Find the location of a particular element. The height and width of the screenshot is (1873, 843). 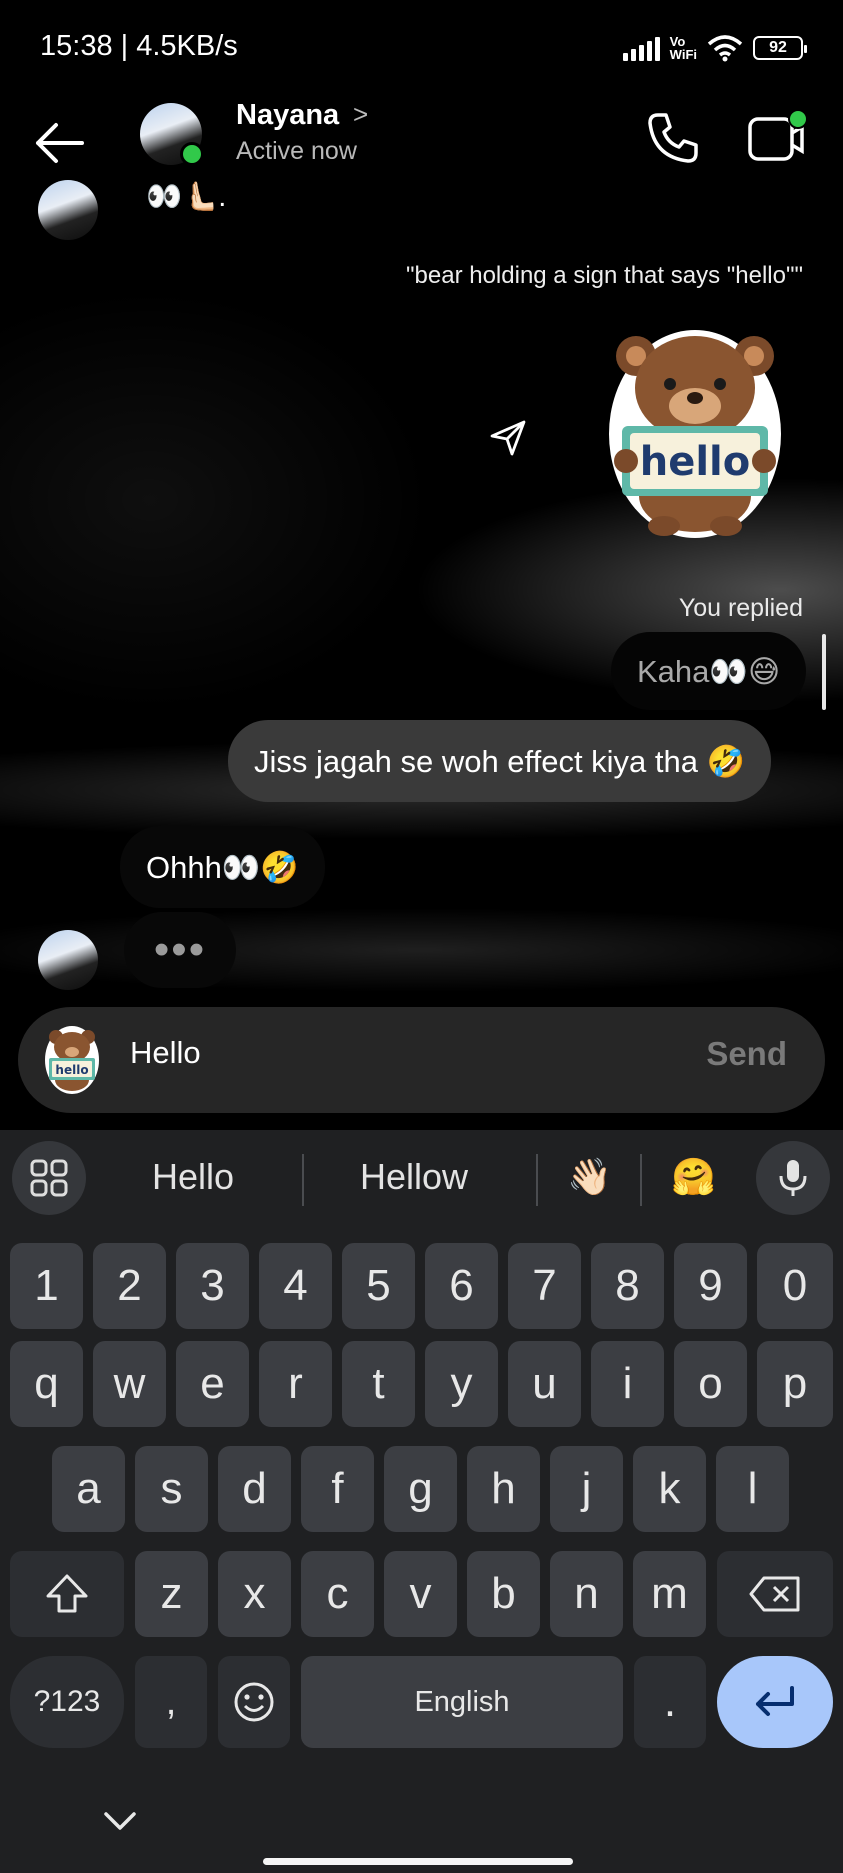

incoming-message-bubble: Ohhh👀🤣 is located at coordinates (223, 867).